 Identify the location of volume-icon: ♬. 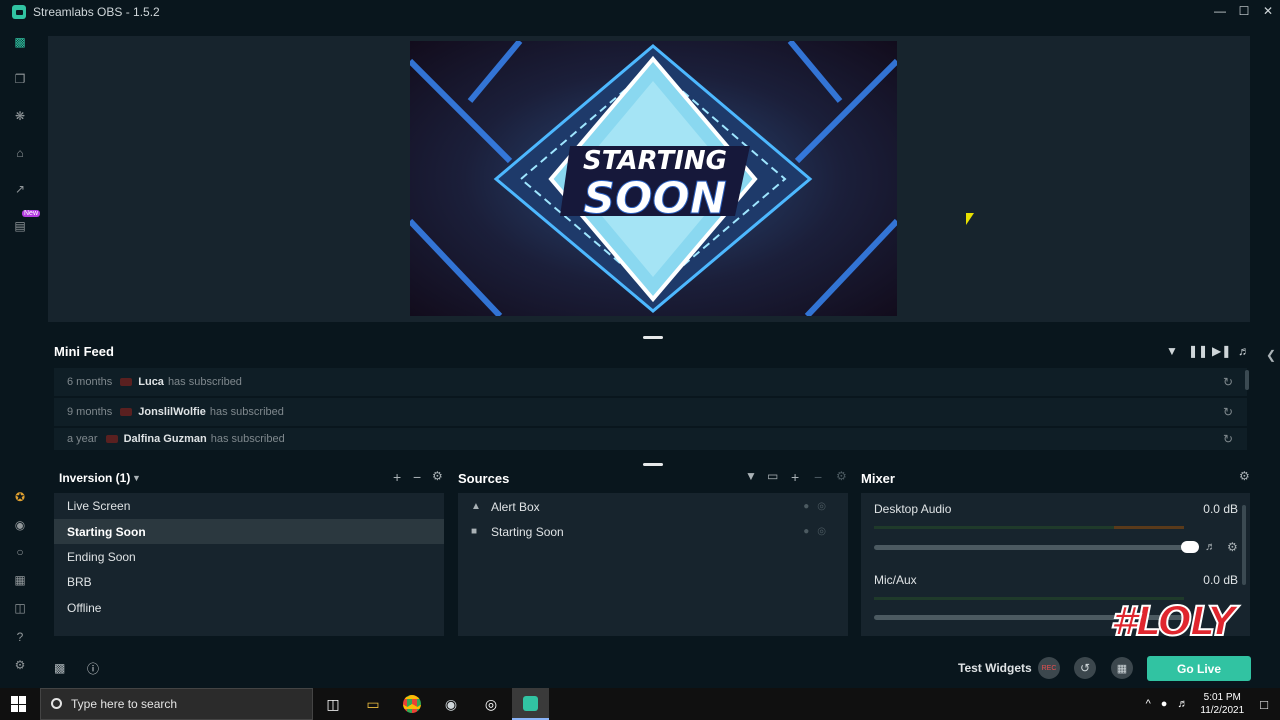
(1244, 351).